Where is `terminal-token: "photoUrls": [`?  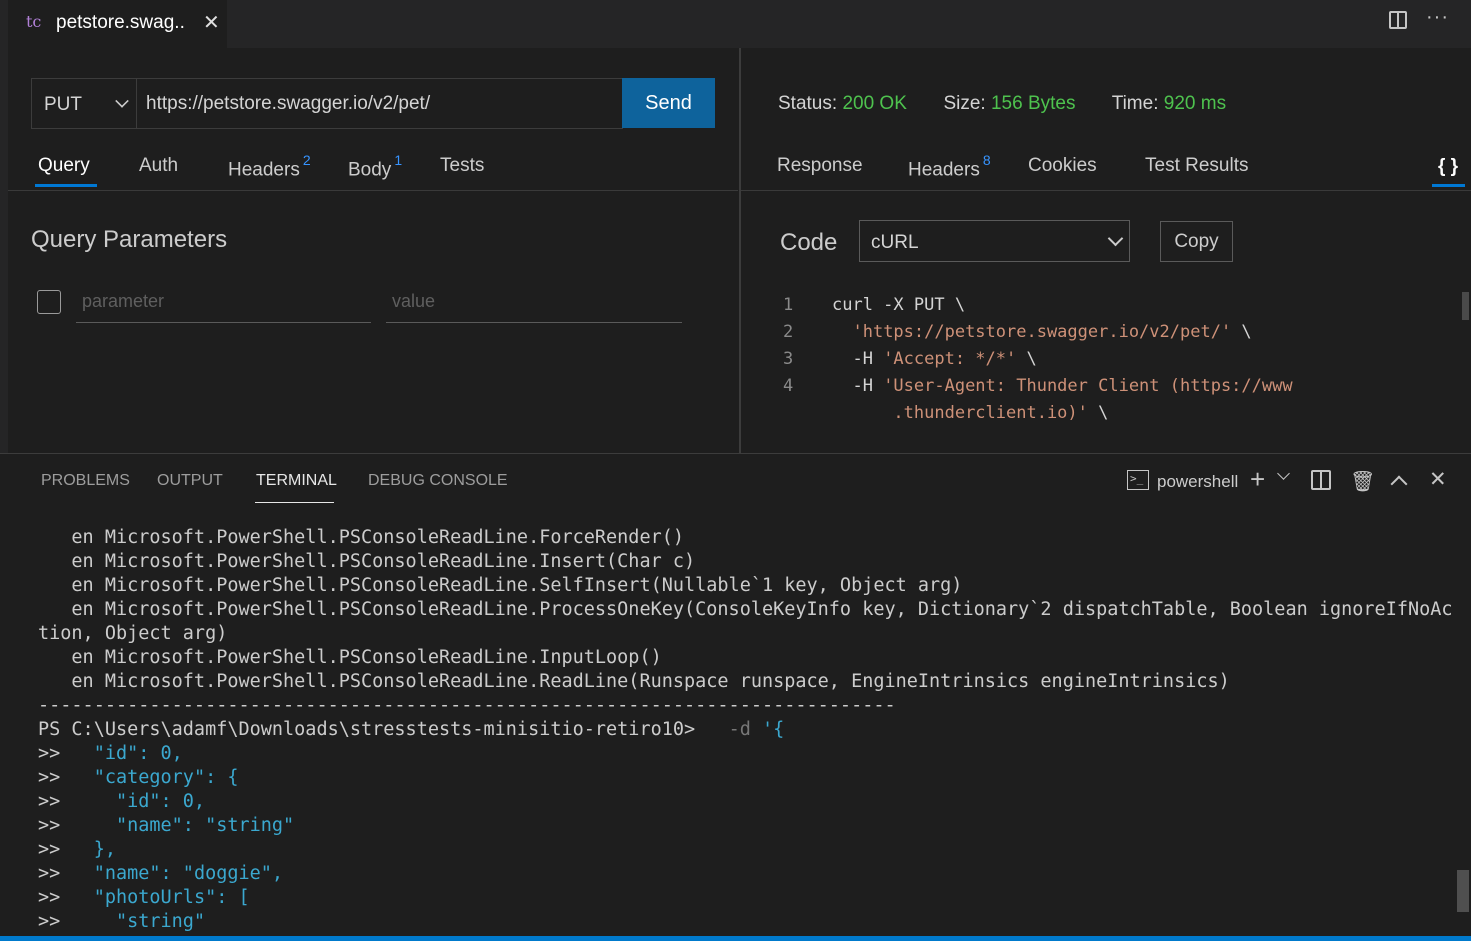
terminal-token: "photoUrls": [ is located at coordinates (171, 897).